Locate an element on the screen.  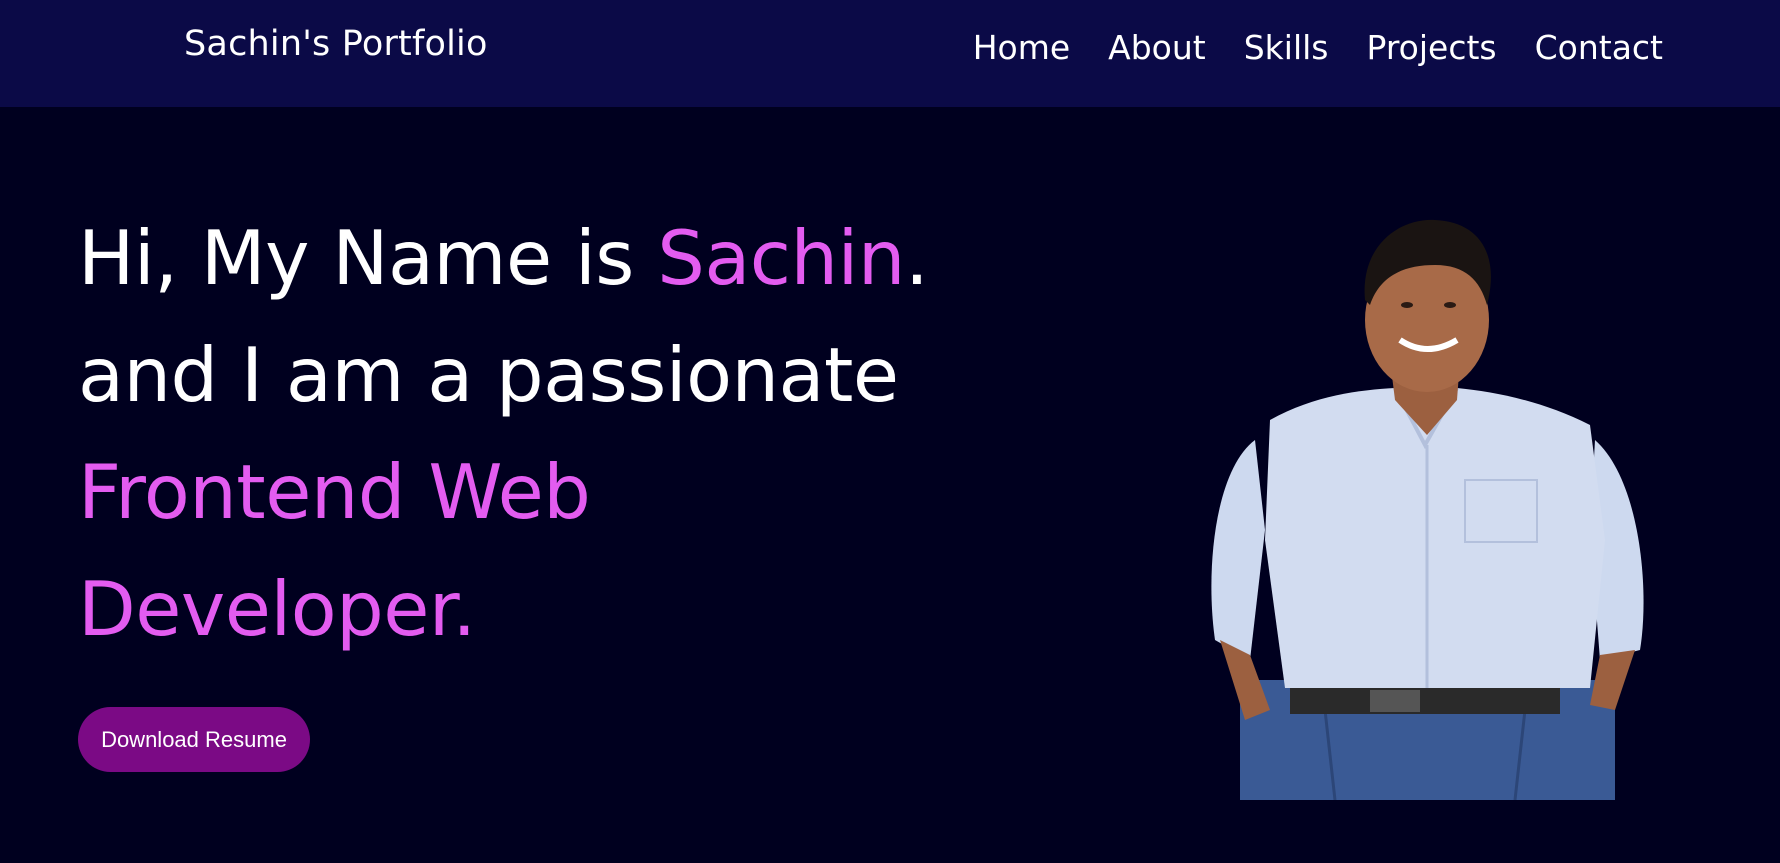
nav-contact-link: Contact is located at coordinates (1599, 47).